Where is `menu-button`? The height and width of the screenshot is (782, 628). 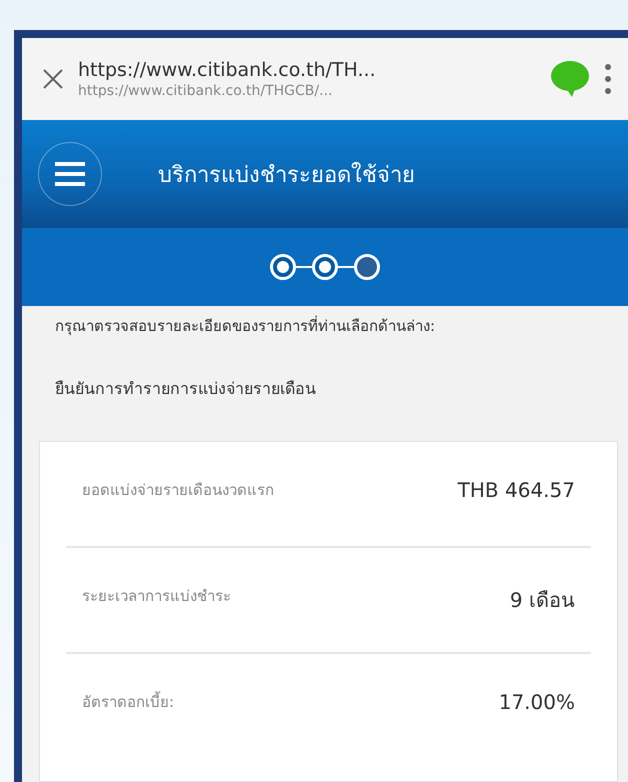 menu-button is located at coordinates (70, 174).